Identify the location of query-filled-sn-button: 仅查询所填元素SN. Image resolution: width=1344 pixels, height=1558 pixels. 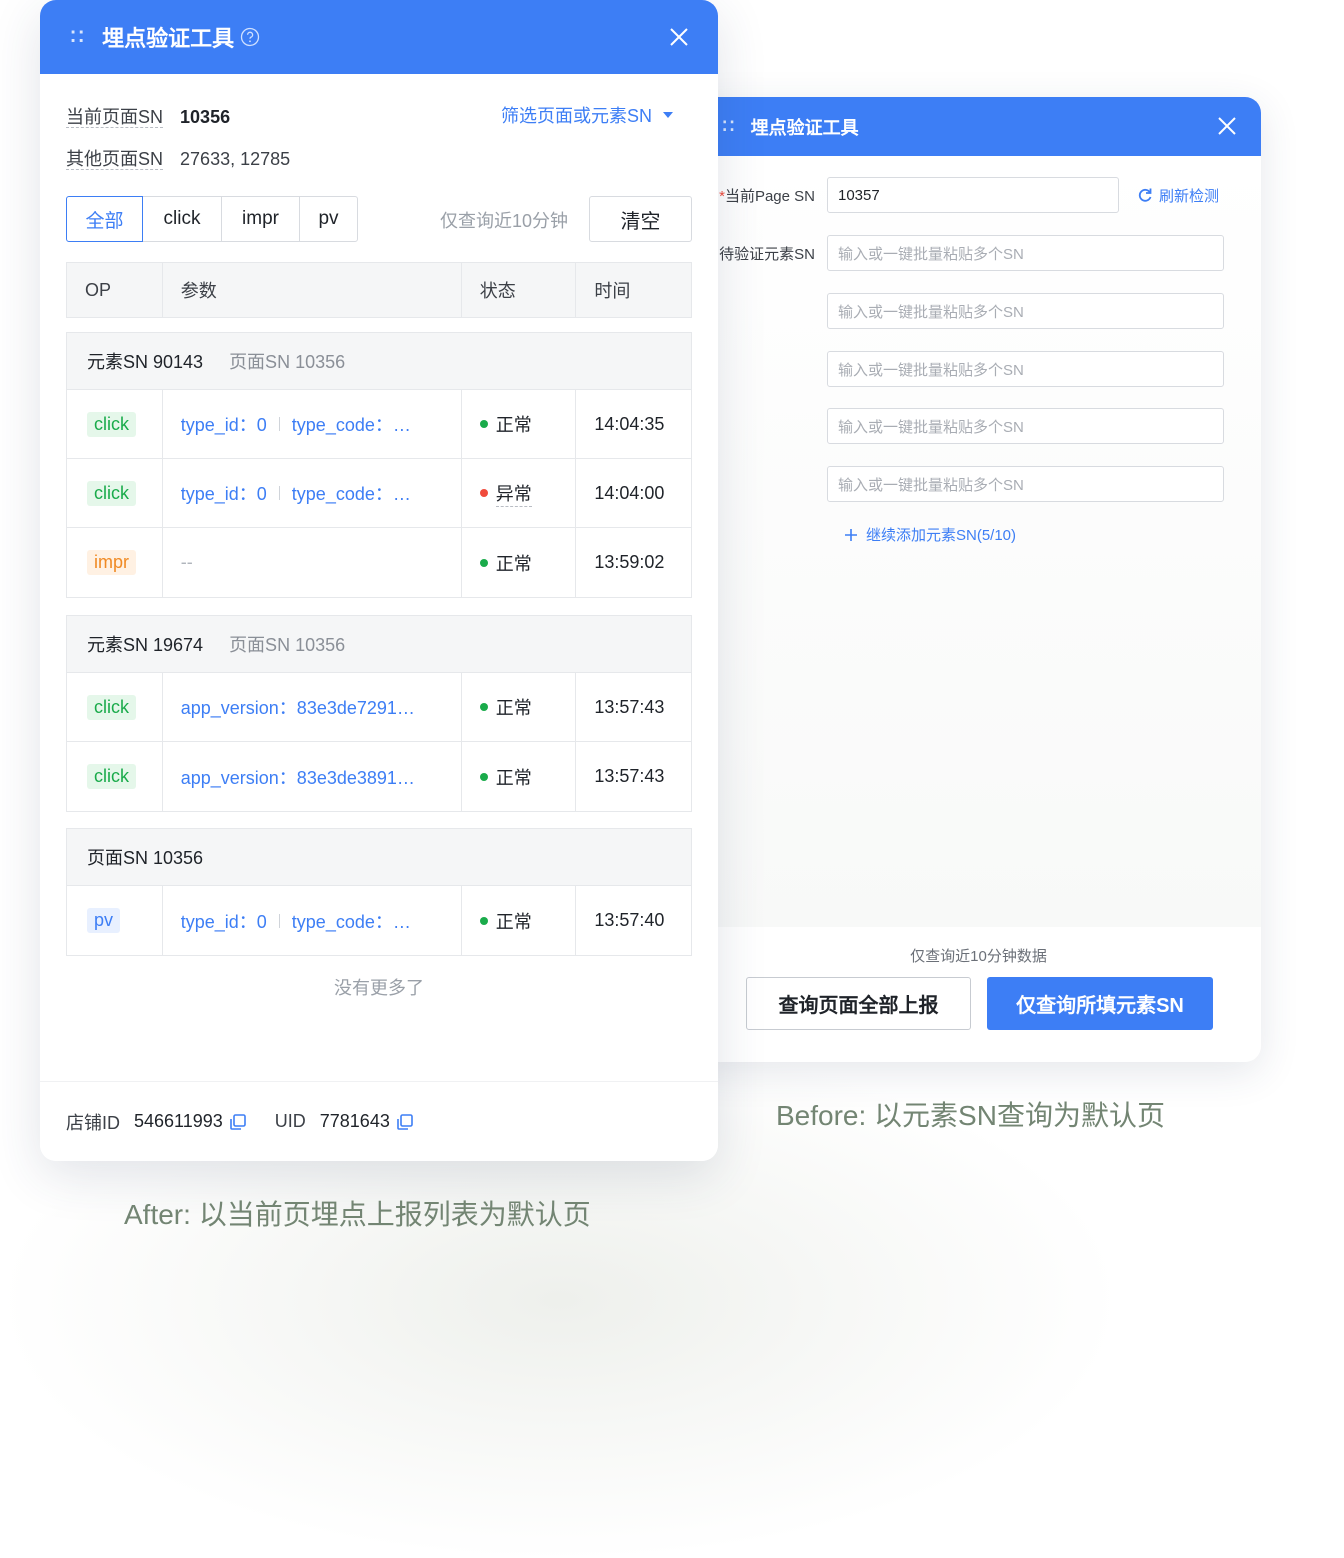
(1100, 1003).